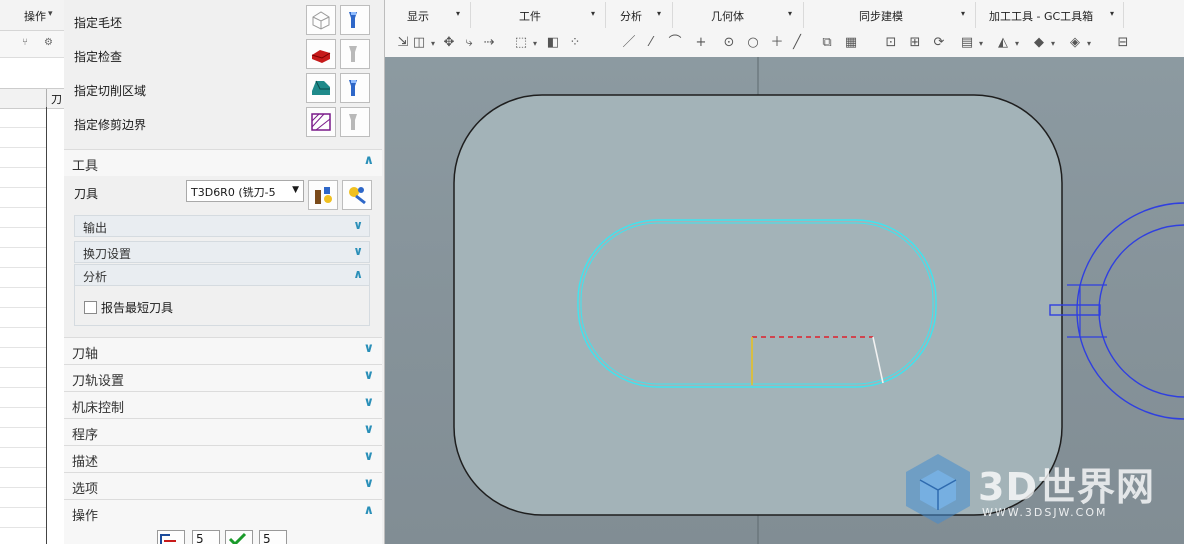  I want to click on specify-trim-boundary-button, so click(321, 122).